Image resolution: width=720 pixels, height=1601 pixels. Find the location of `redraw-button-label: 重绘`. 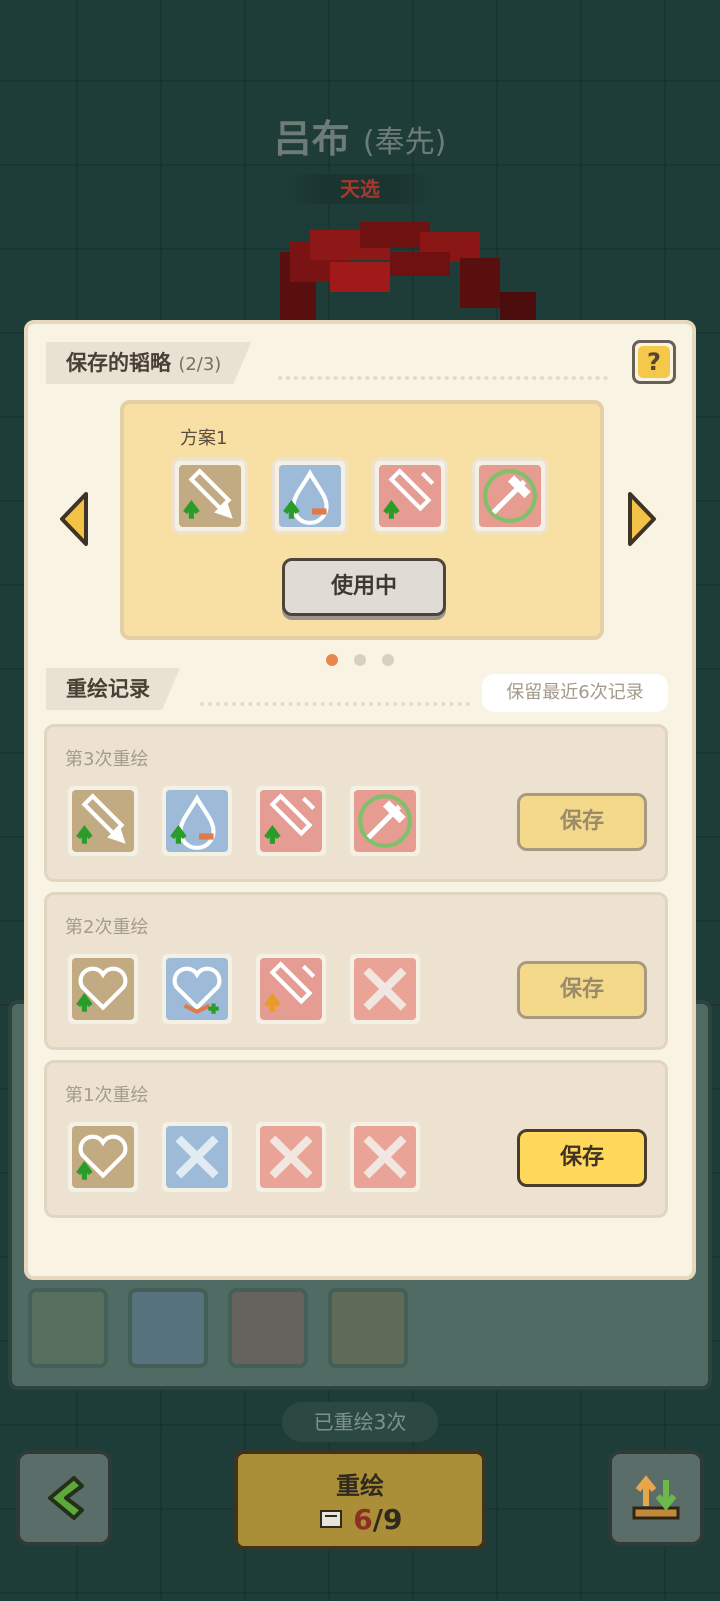

redraw-button-label: 重绘 is located at coordinates (360, 1486).